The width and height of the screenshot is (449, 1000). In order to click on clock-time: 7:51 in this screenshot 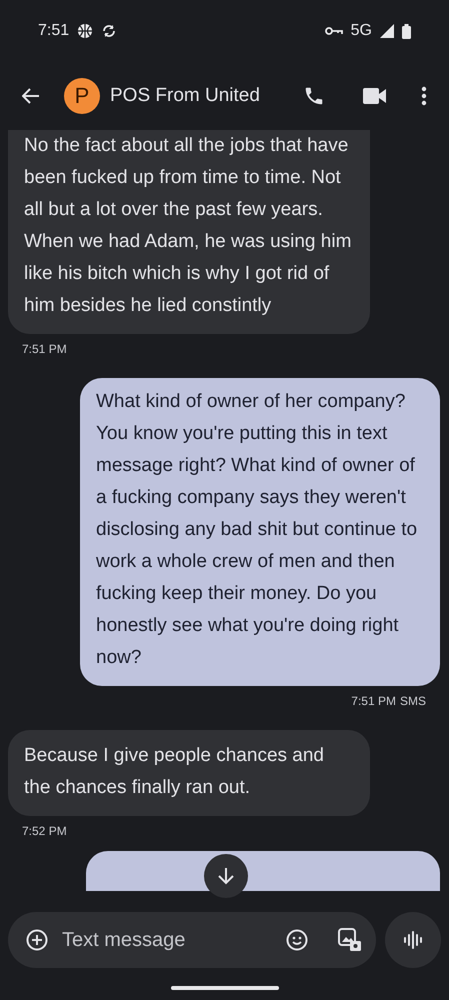, I will do `click(54, 31)`.